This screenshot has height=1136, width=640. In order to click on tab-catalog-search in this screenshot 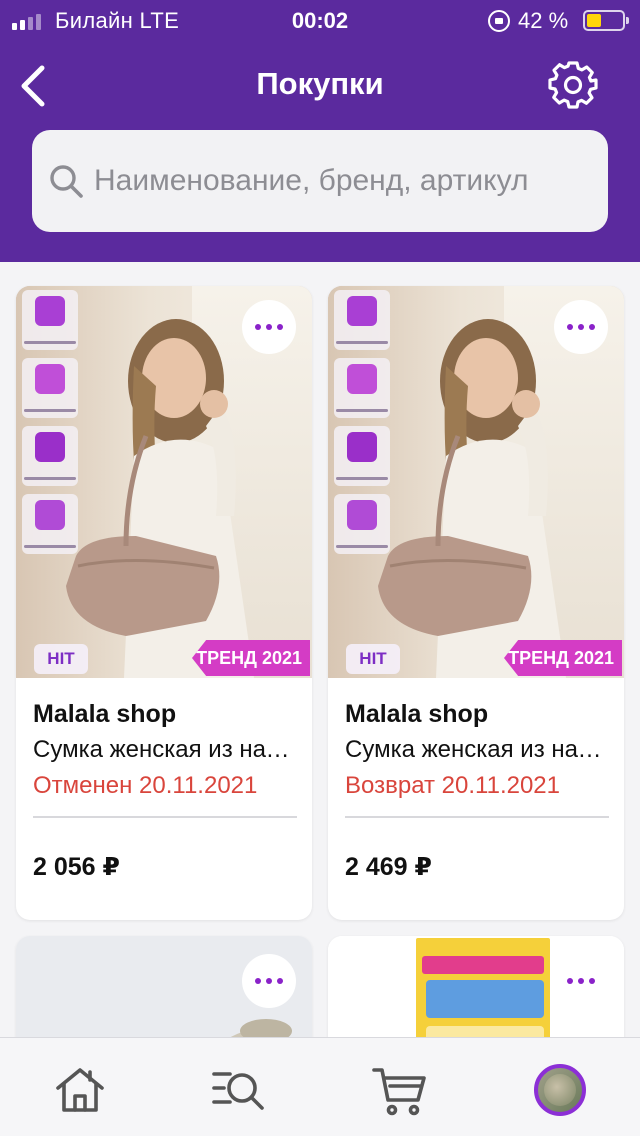, I will do `click(238, 1090)`.